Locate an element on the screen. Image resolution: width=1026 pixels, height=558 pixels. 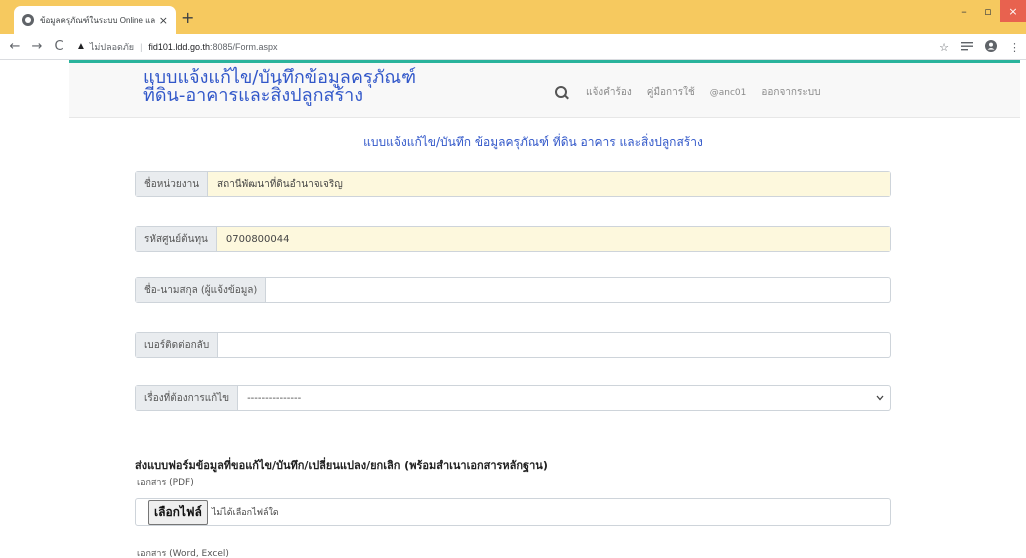
pdf-label: เอกสาร (PDF) is located at coordinates (165, 483).